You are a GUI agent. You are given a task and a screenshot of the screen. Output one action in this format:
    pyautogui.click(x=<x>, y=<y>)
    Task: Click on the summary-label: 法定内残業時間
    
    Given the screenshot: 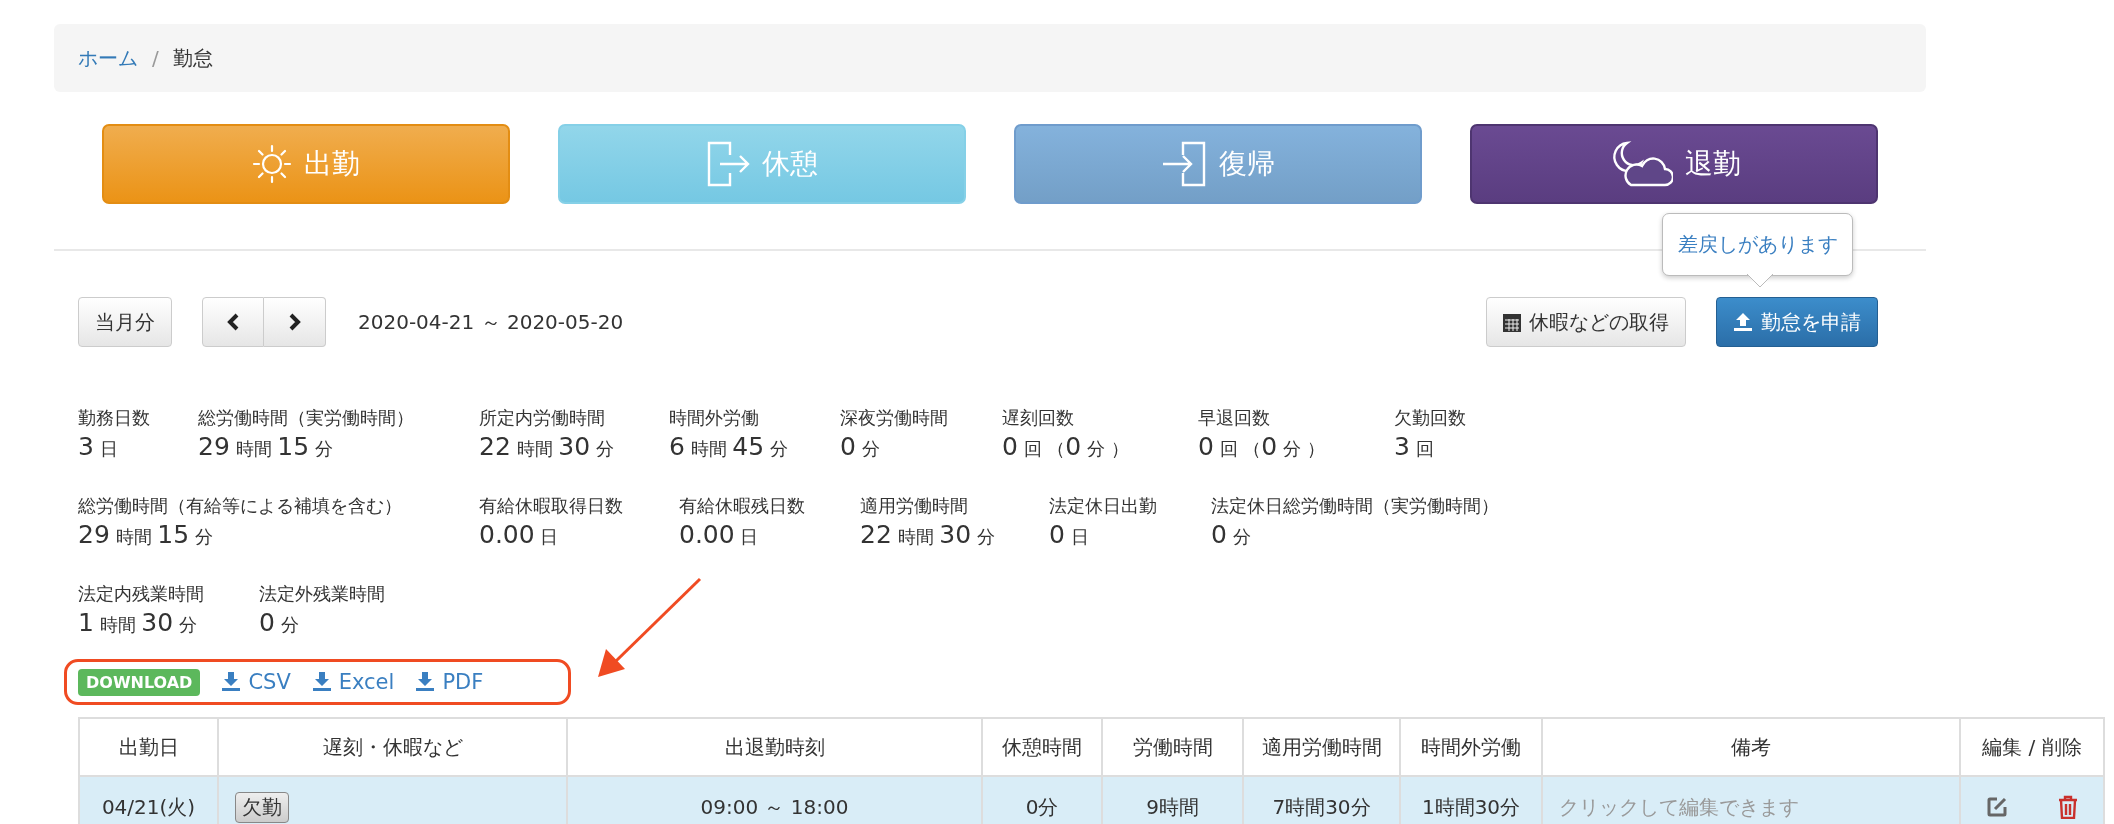 What is the action you would take?
    pyautogui.click(x=141, y=594)
    